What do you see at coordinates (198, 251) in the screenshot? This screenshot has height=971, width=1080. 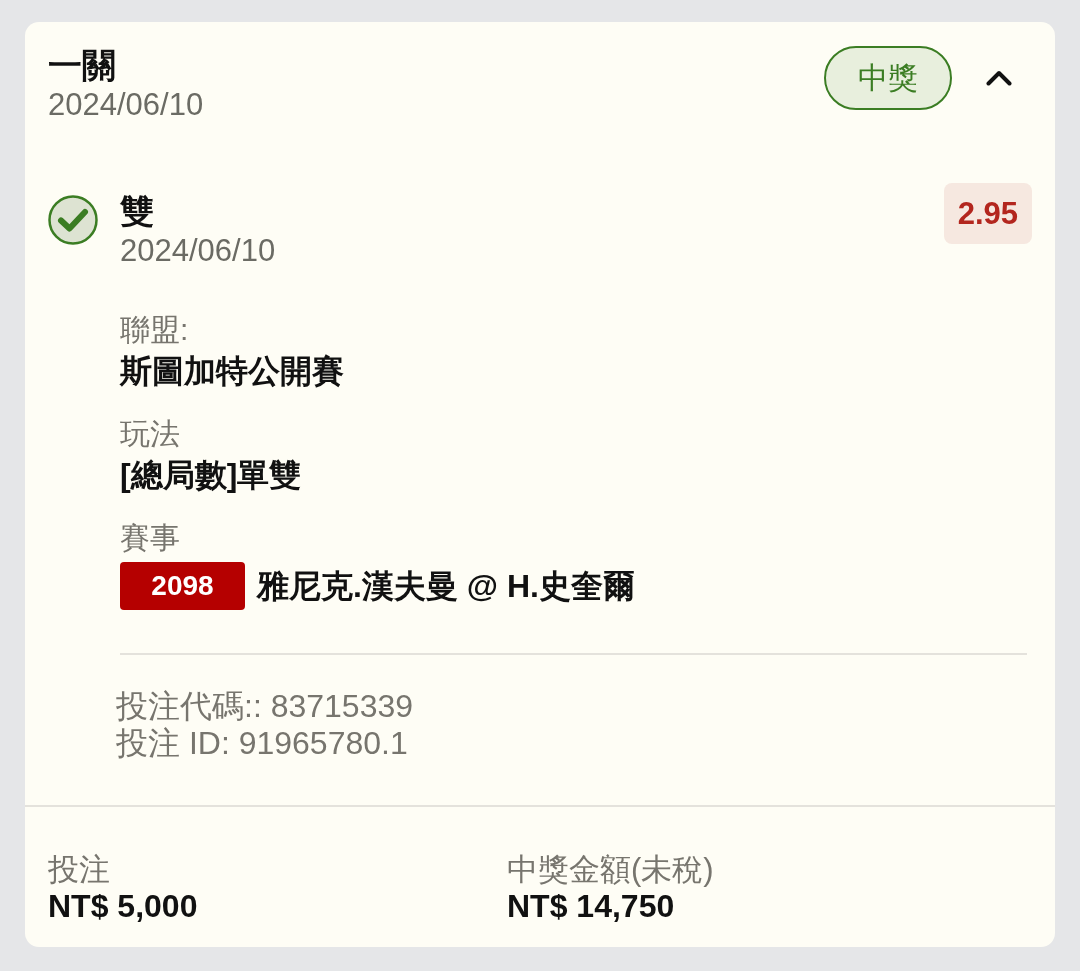 I see `selection-date: 2024/06/10` at bounding box center [198, 251].